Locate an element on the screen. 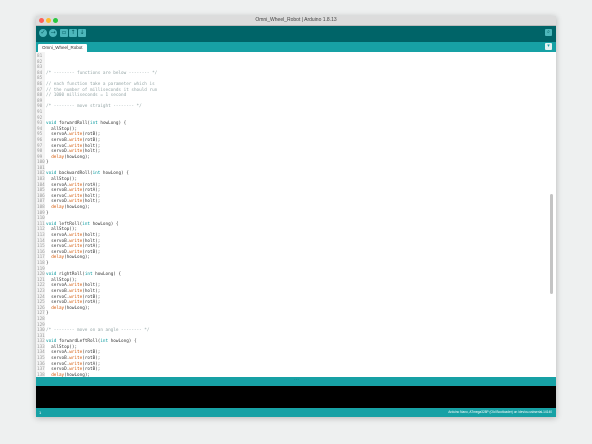 This screenshot has width=592, height=444. title-bar: Omni_Wheel_Robot | Arduino 1.8.13 is located at coordinates (296, 21).